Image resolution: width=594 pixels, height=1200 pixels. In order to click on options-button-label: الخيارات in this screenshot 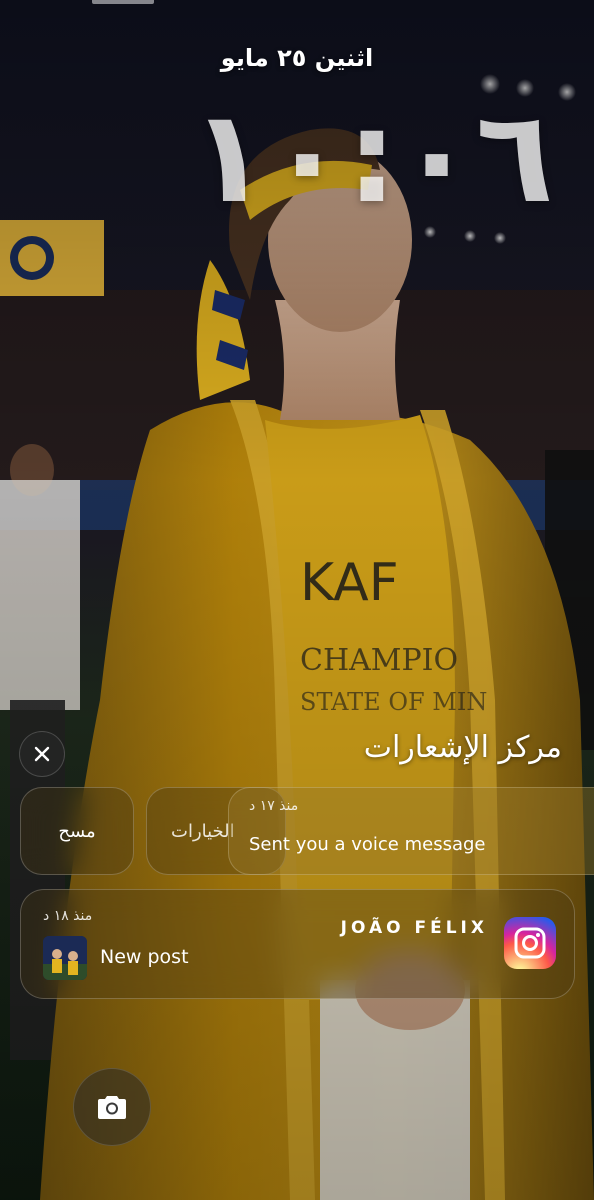, I will do `click(203, 831)`.